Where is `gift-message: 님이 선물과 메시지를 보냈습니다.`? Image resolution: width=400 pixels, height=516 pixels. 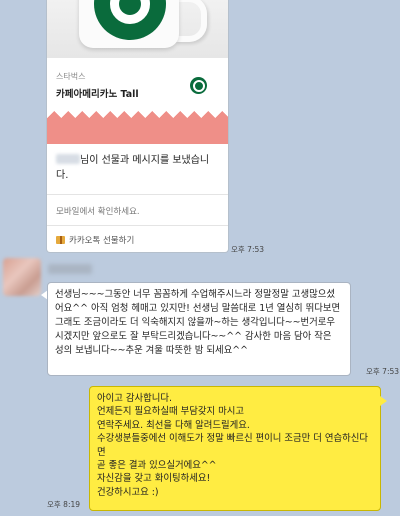
gift-message: 님이 선물과 메시지를 보냈습니다. is located at coordinates (138, 168).